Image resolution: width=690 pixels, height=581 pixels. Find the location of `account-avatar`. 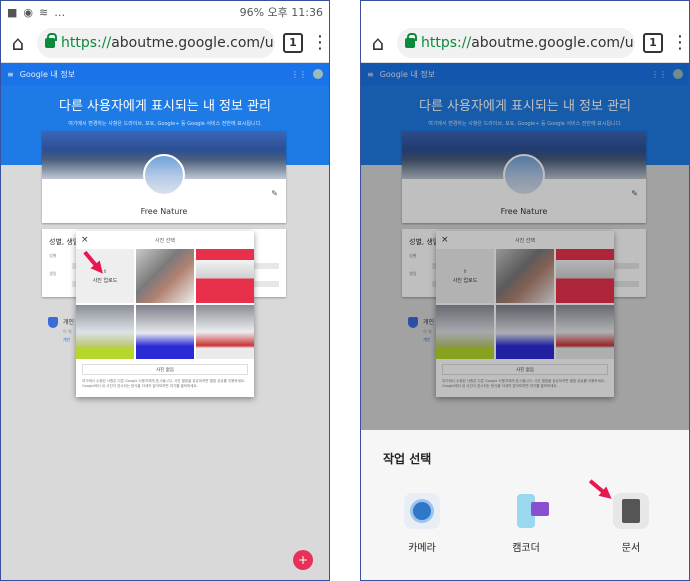

account-avatar is located at coordinates (318, 74).